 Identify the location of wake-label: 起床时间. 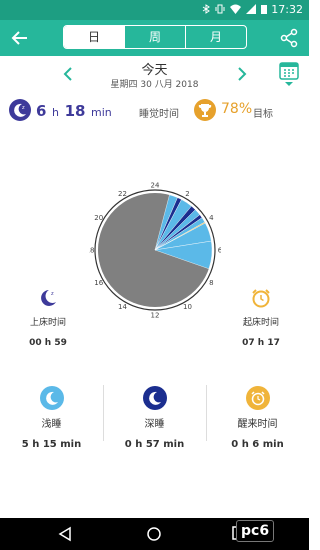
(260, 323).